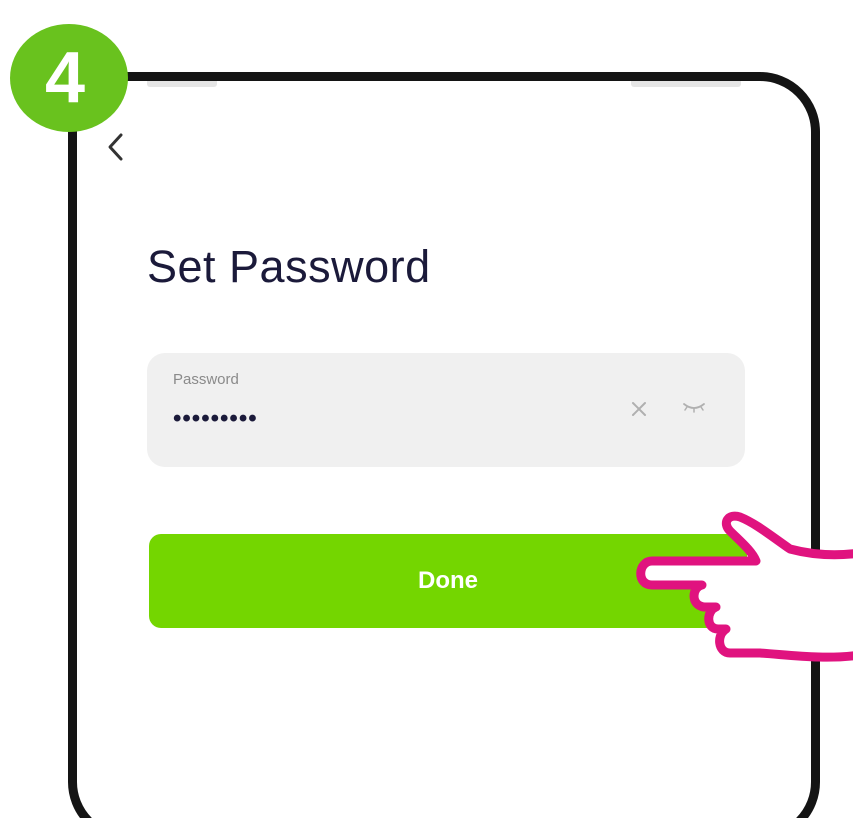 The image size is (853, 818). I want to click on chevron-left-icon, so click(115, 147).